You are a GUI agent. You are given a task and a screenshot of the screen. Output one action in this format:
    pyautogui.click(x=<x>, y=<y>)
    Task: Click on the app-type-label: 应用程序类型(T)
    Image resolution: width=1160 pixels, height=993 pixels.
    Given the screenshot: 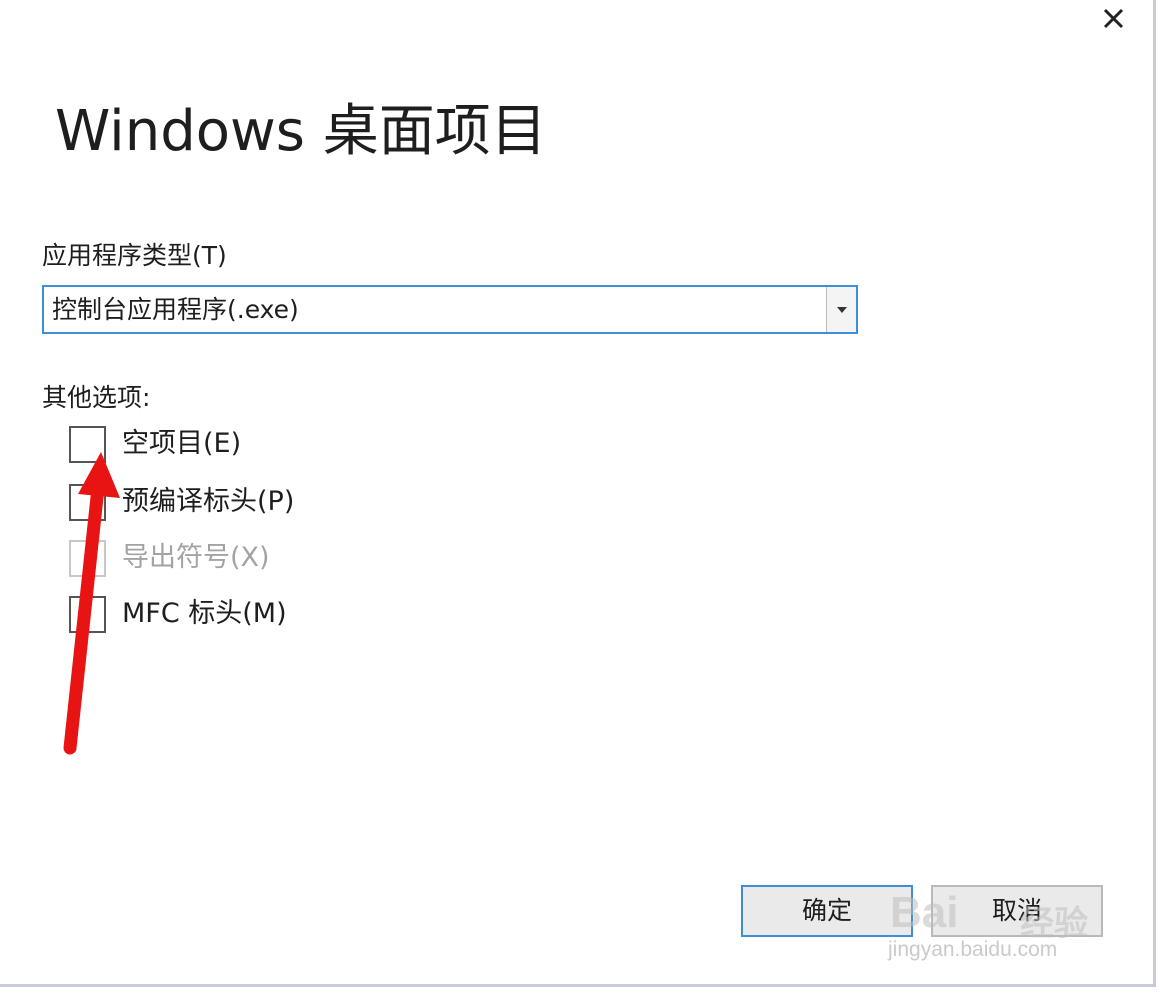 What is the action you would take?
    pyautogui.click(x=134, y=255)
    